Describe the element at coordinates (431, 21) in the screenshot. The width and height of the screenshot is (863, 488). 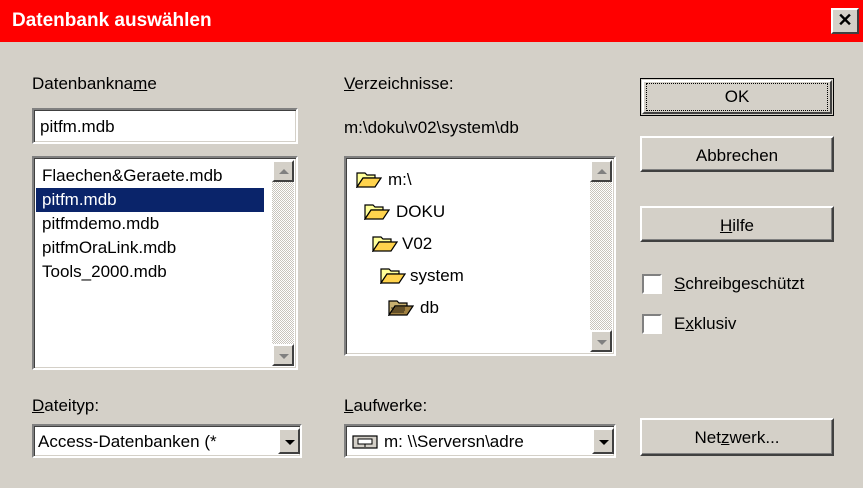
I see `title-bar: Datenbank auswählen ✕` at that location.